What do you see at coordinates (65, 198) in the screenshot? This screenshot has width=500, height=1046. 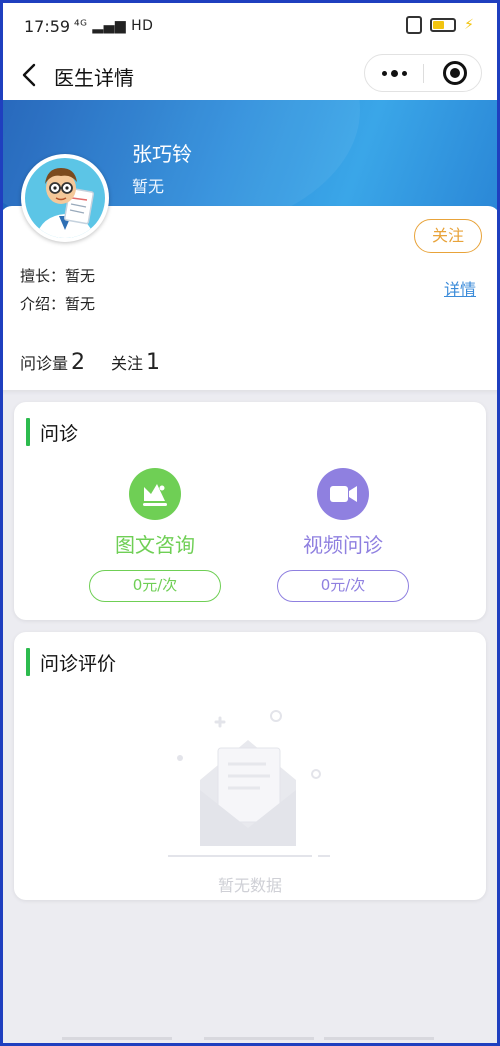 I see `doctor-avatar` at bounding box center [65, 198].